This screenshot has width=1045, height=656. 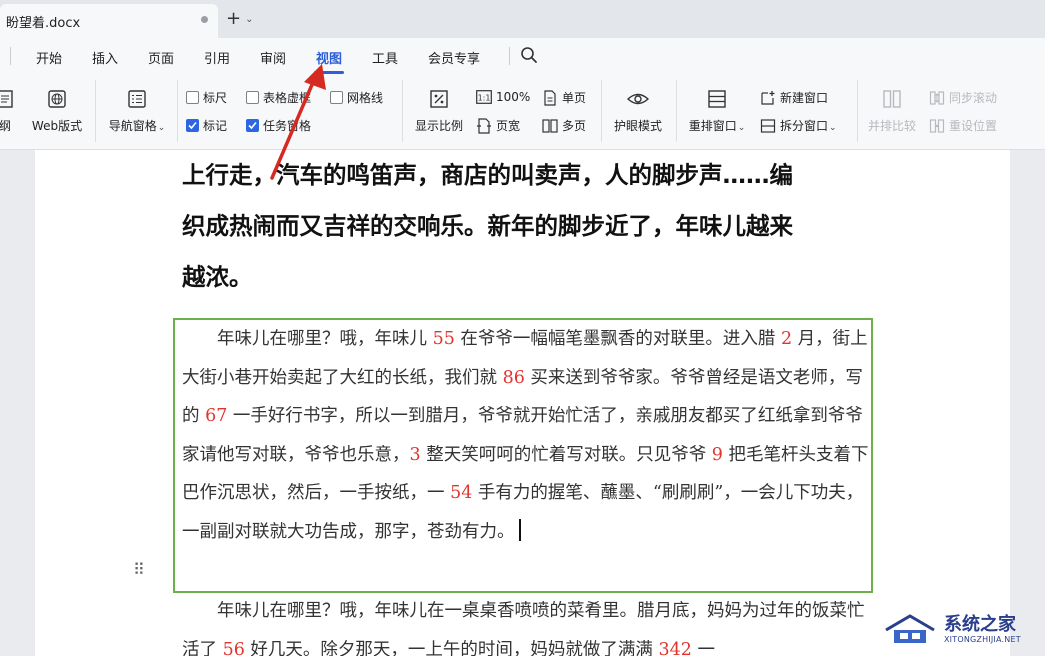 What do you see at coordinates (564, 125) in the screenshot?
I see `multi-page-button: 多页` at bounding box center [564, 125].